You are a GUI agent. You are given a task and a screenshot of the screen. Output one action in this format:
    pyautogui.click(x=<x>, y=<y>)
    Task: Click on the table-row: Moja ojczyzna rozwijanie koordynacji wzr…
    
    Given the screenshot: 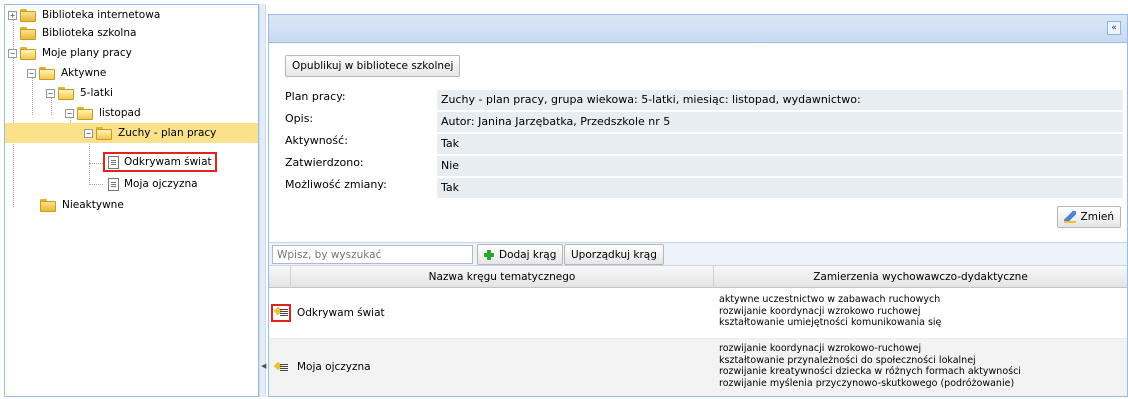 What is the action you would take?
    pyautogui.click(x=698, y=367)
    